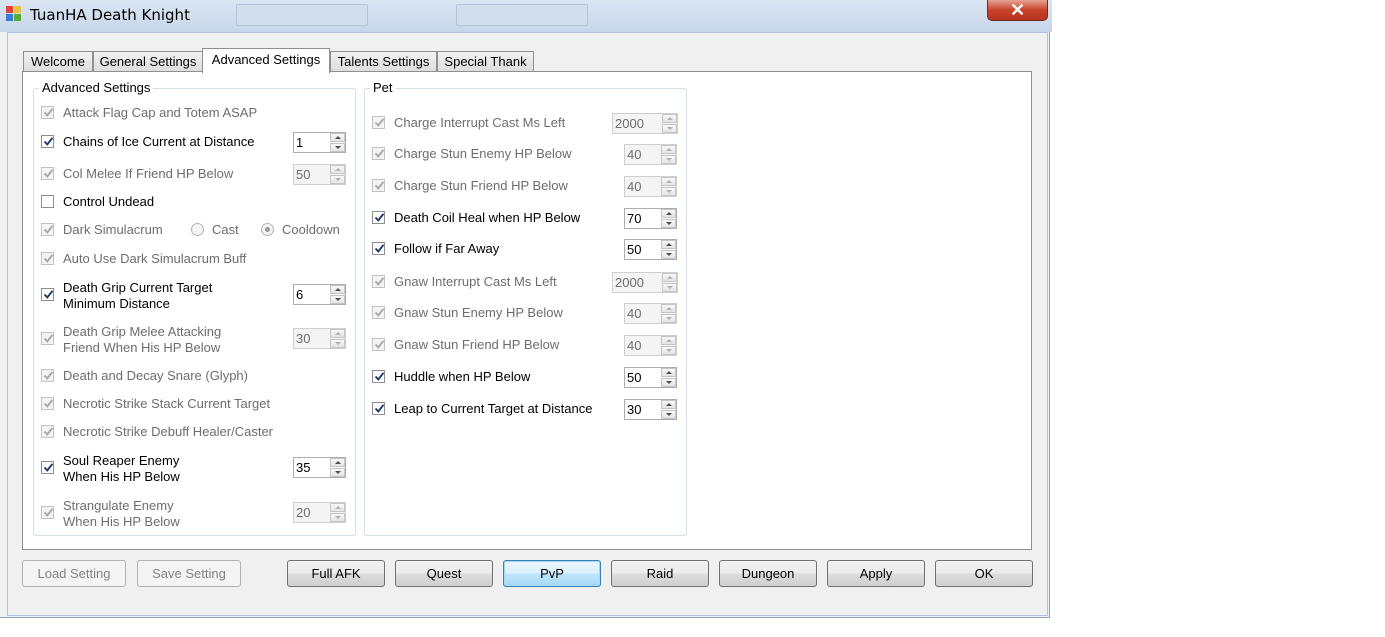 The width and height of the screenshot is (1385, 637). Describe the element at coordinates (650, 409) in the screenshot. I see `pet-numeric-leap-to-current-target-at-distance: 30` at that location.